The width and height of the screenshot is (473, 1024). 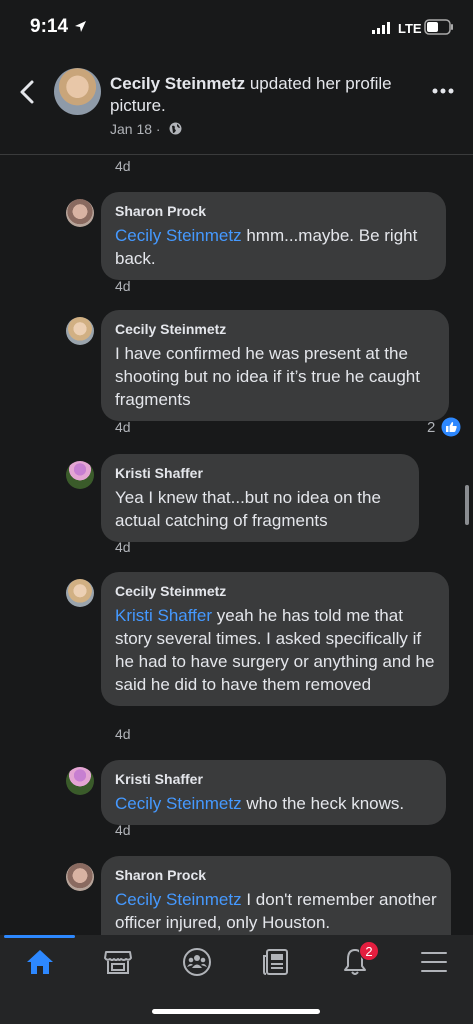 What do you see at coordinates (275, 962) in the screenshot?
I see `news-icon` at bounding box center [275, 962].